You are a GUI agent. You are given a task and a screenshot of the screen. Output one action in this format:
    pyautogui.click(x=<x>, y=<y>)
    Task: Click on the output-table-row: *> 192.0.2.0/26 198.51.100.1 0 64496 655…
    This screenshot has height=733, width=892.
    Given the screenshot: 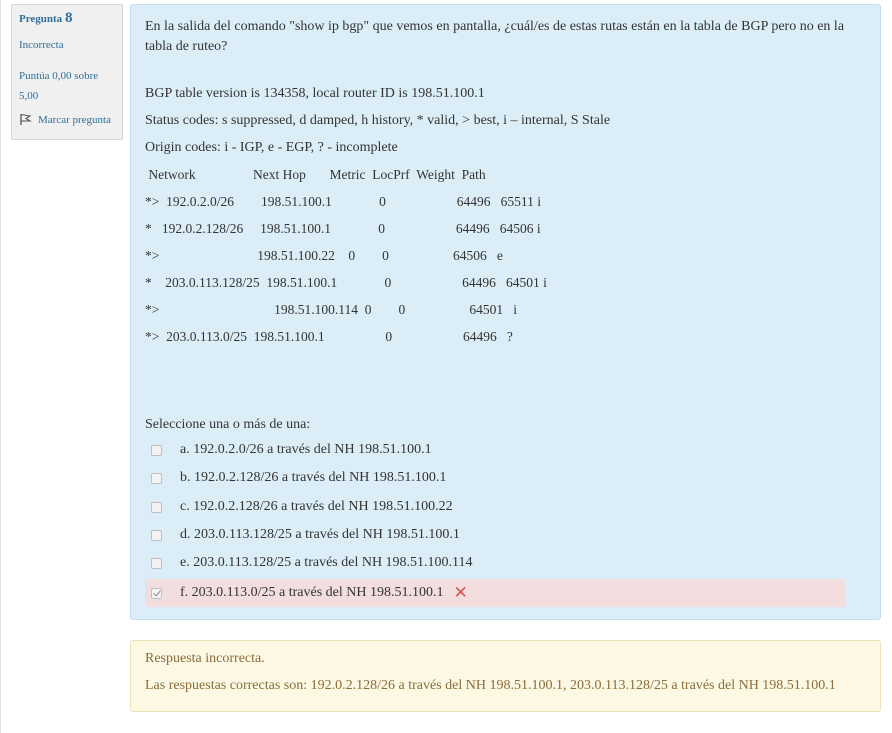 What is the action you would take?
    pyautogui.click(x=343, y=201)
    